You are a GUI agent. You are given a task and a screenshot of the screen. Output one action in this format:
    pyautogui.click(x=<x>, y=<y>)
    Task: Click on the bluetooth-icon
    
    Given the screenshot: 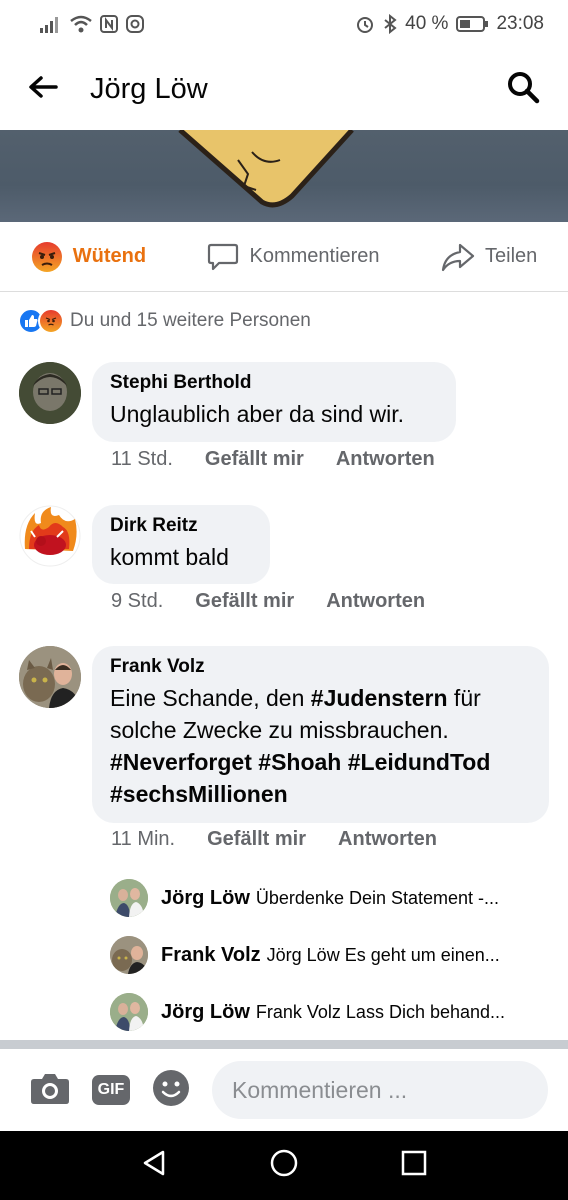 What is the action you would take?
    pyautogui.click(x=390, y=24)
    